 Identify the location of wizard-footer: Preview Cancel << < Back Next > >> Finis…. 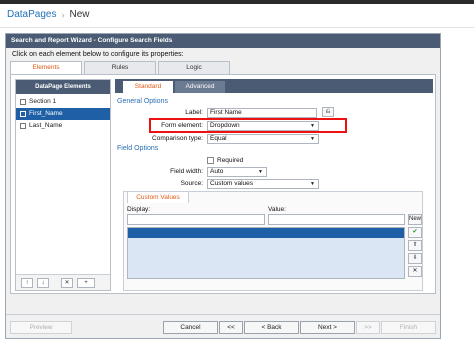
(223, 326).